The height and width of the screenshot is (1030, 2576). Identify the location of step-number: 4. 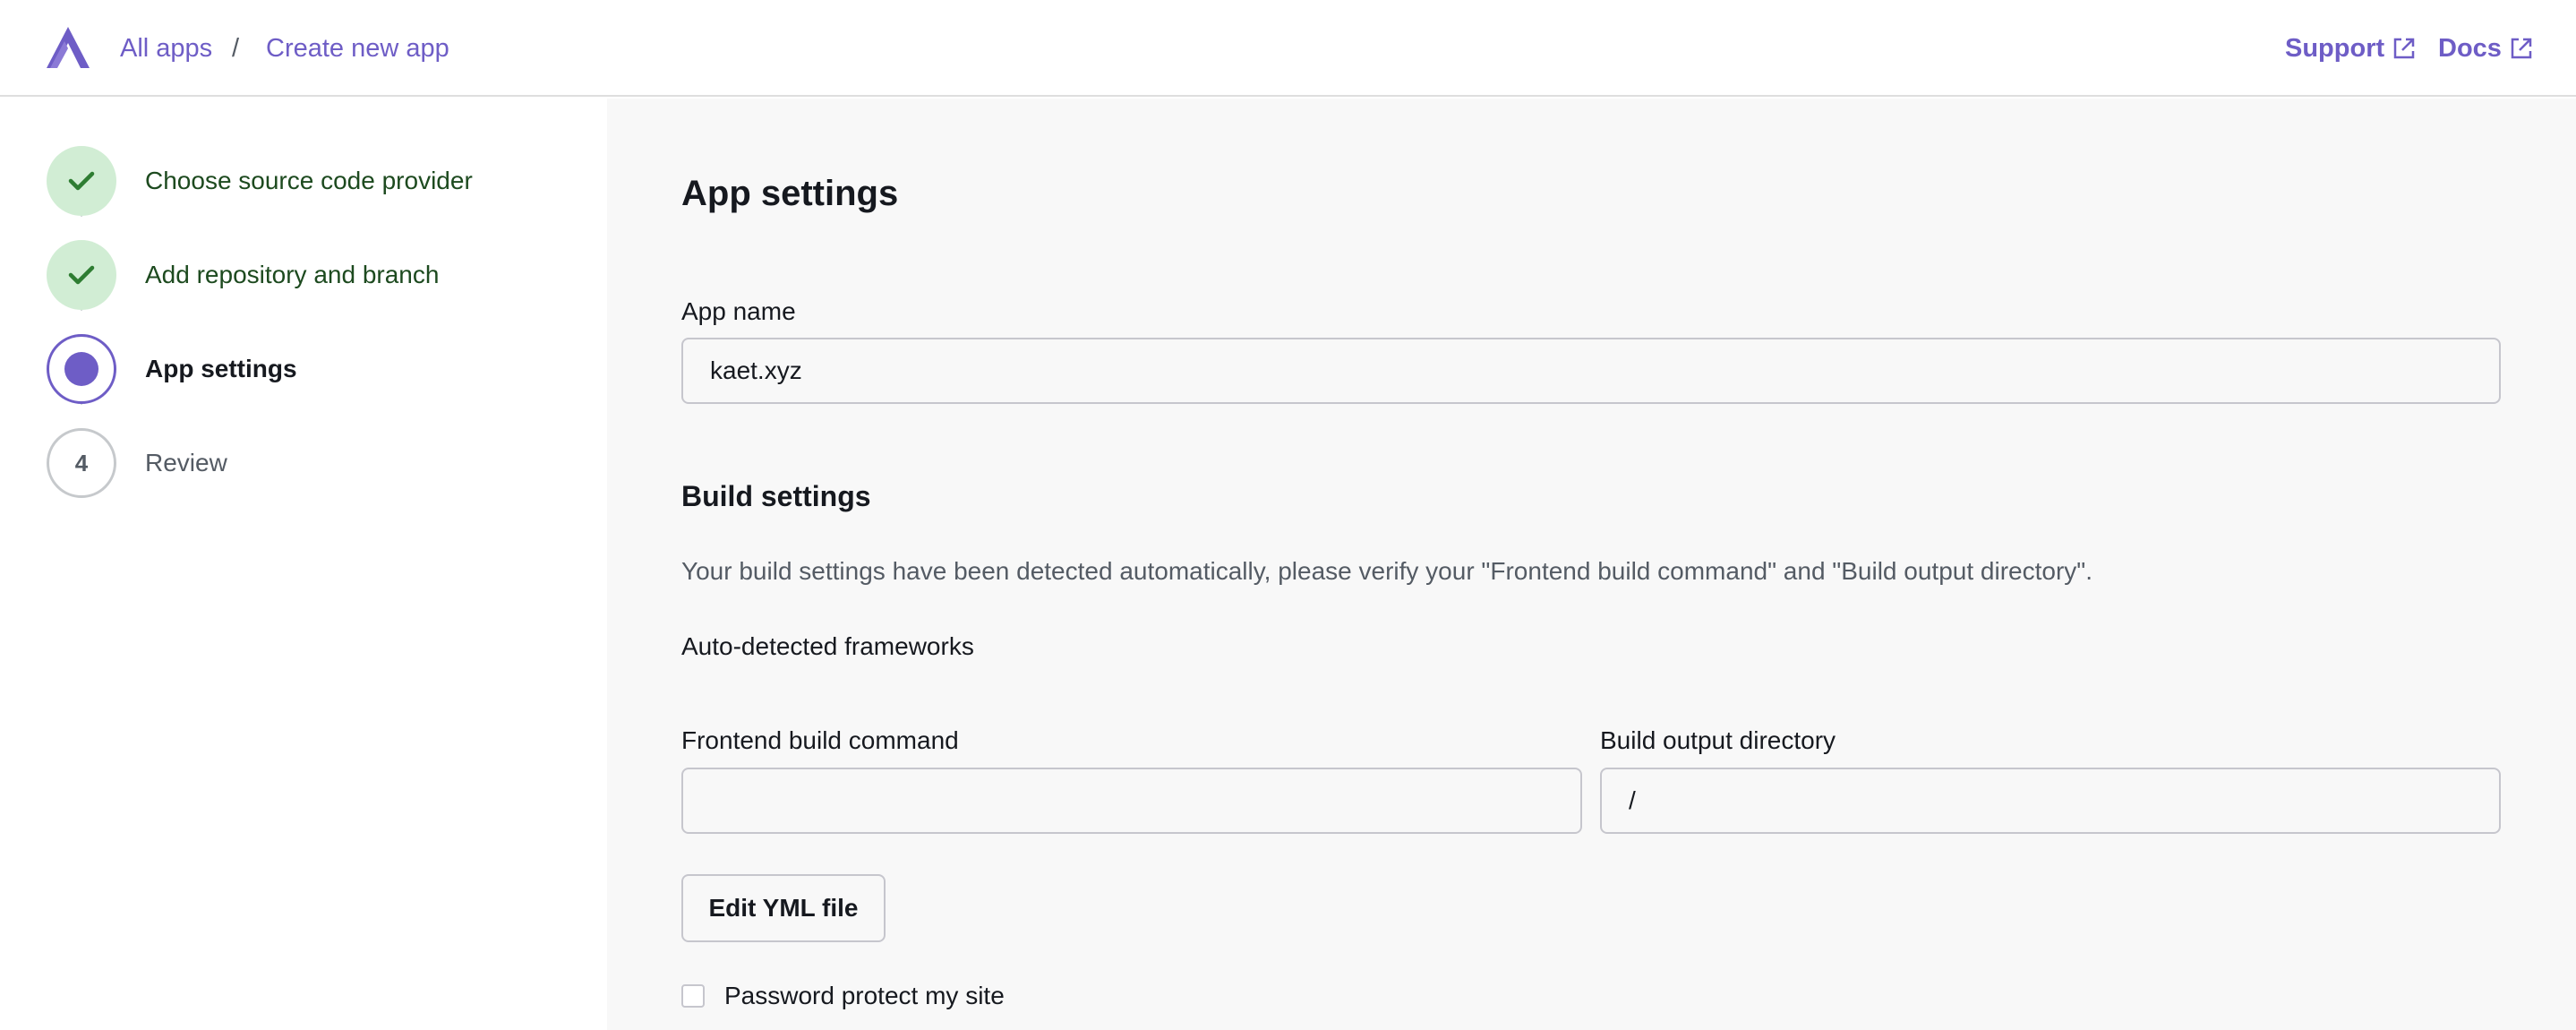
(81, 463).